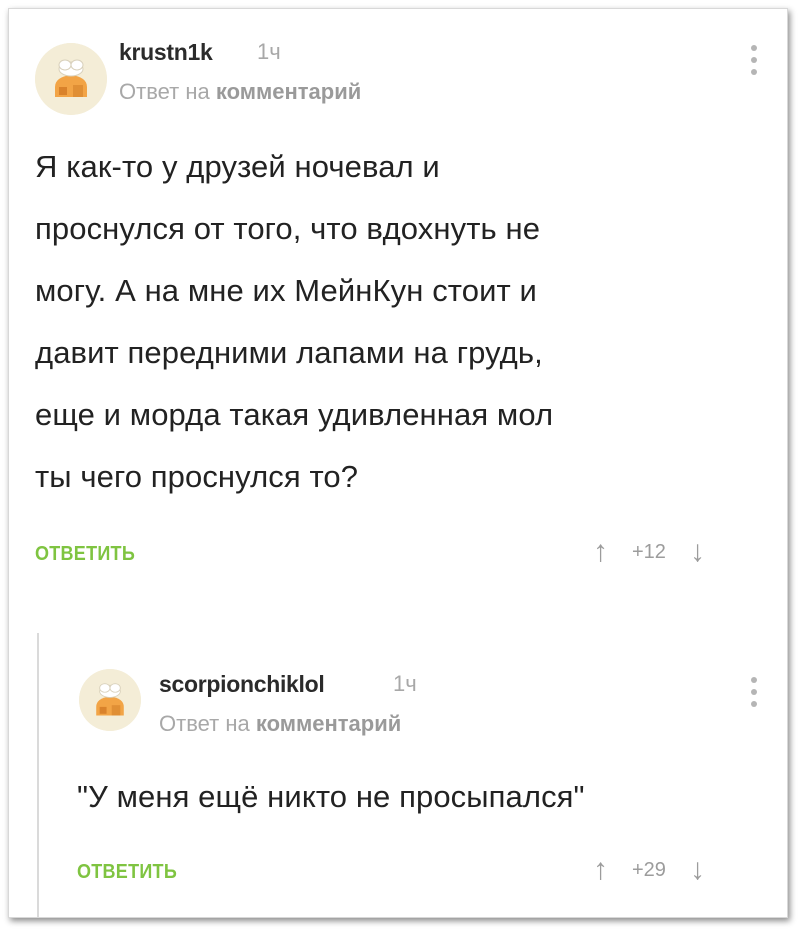 The image size is (800, 932). What do you see at coordinates (754, 692) in the screenshot?
I see `reply-more-options-icon` at bounding box center [754, 692].